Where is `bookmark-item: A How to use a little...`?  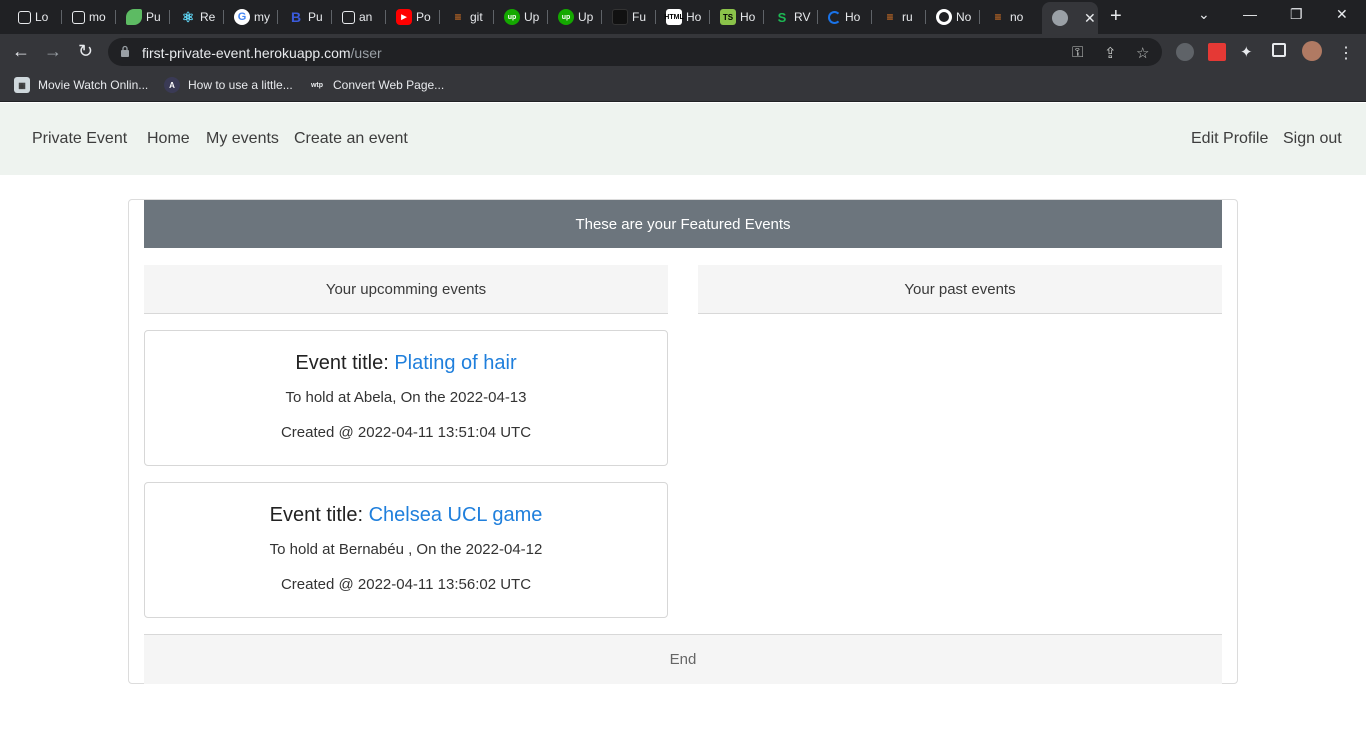 bookmark-item: A How to use a little... is located at coordinates (228, 85).